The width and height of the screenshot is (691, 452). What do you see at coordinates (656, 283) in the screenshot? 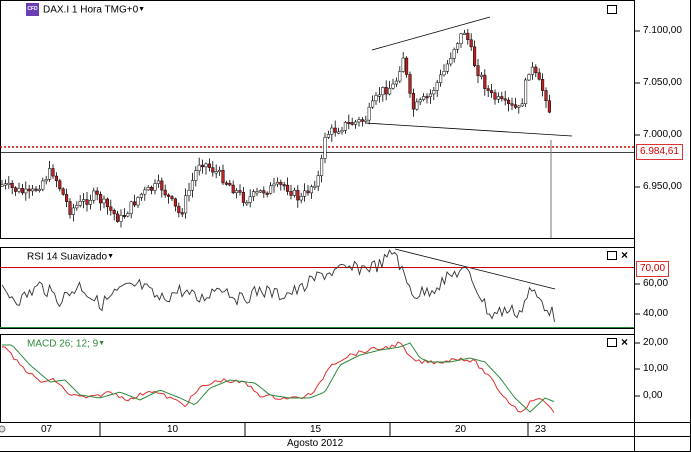
I see `rsi-label-60: 60,00` at bounding box center [656, 283].